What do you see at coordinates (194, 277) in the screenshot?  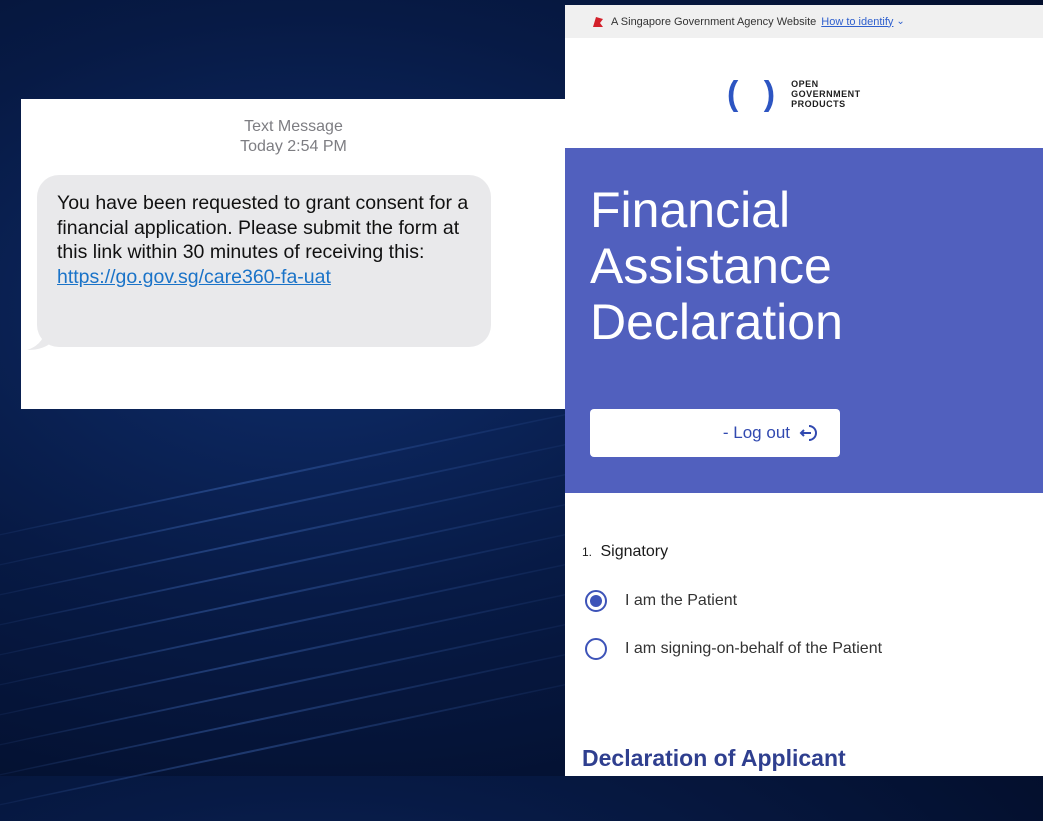 I see `sms-link: https://go.gov.sg/care360-fa-uat` at bounding box center [194, 277].